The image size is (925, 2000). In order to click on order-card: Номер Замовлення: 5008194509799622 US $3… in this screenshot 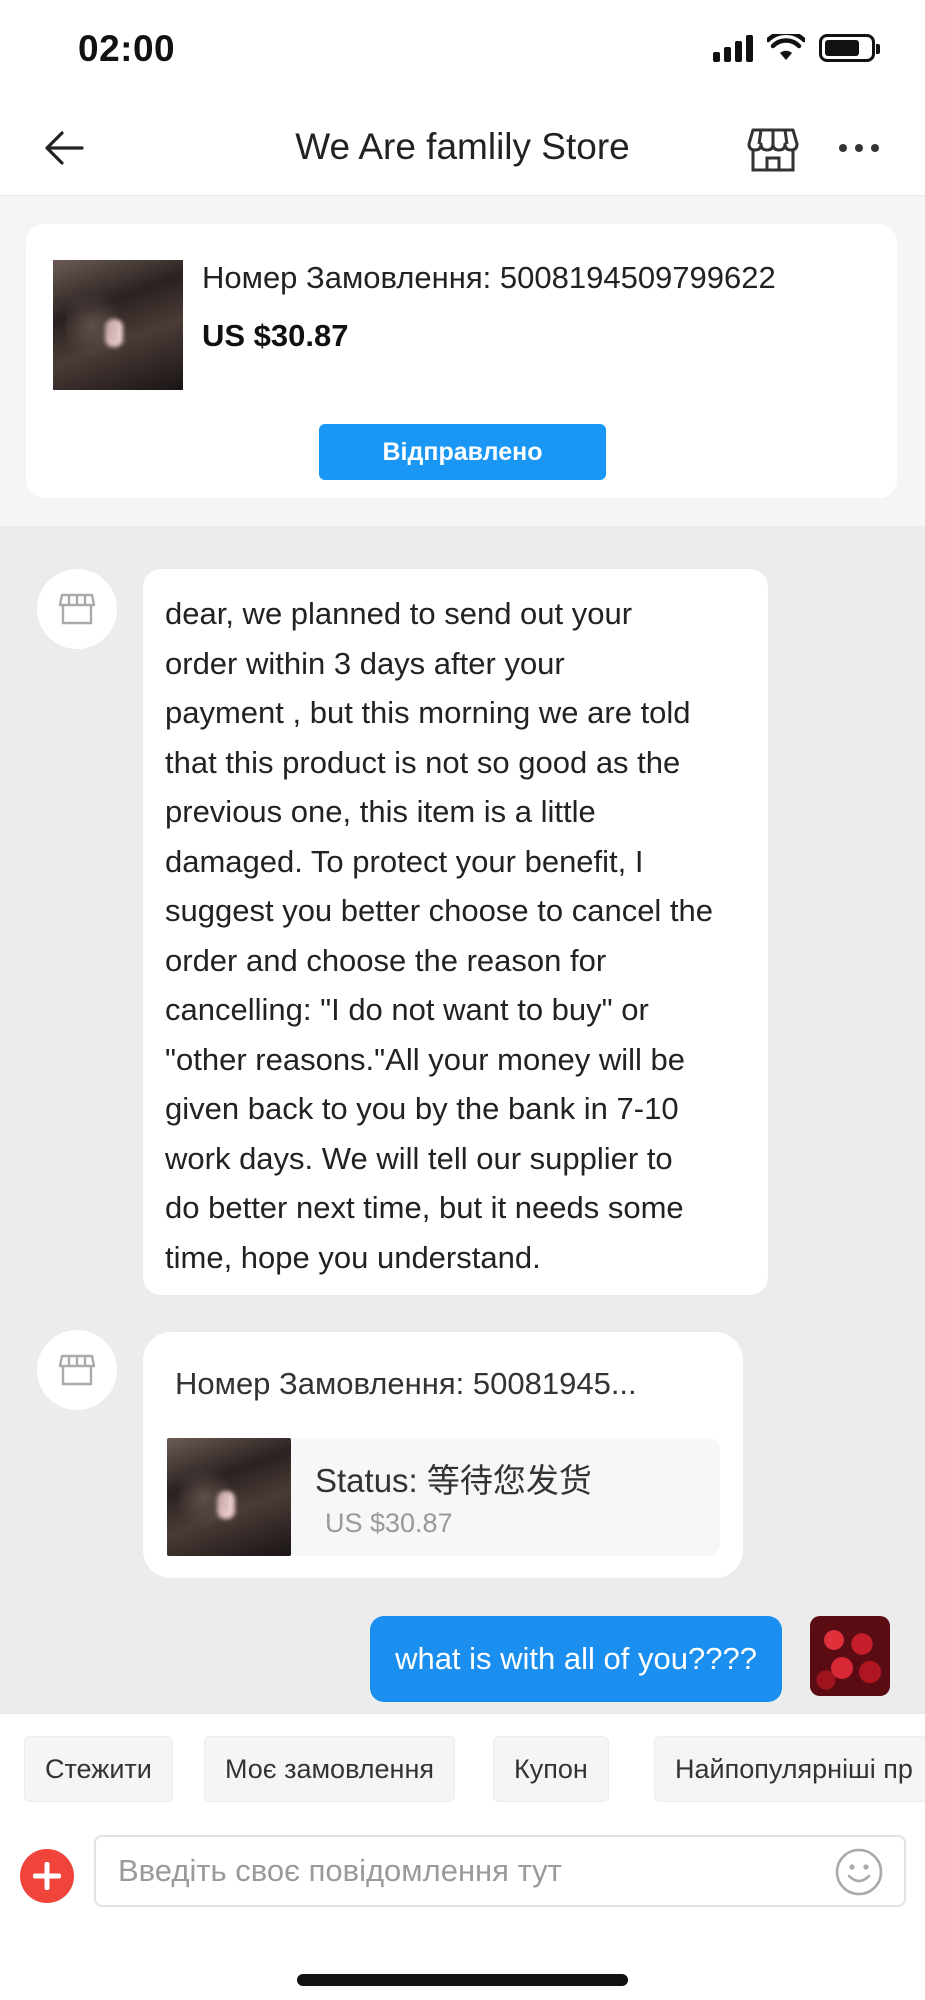, I will do `click(461, 361)`.